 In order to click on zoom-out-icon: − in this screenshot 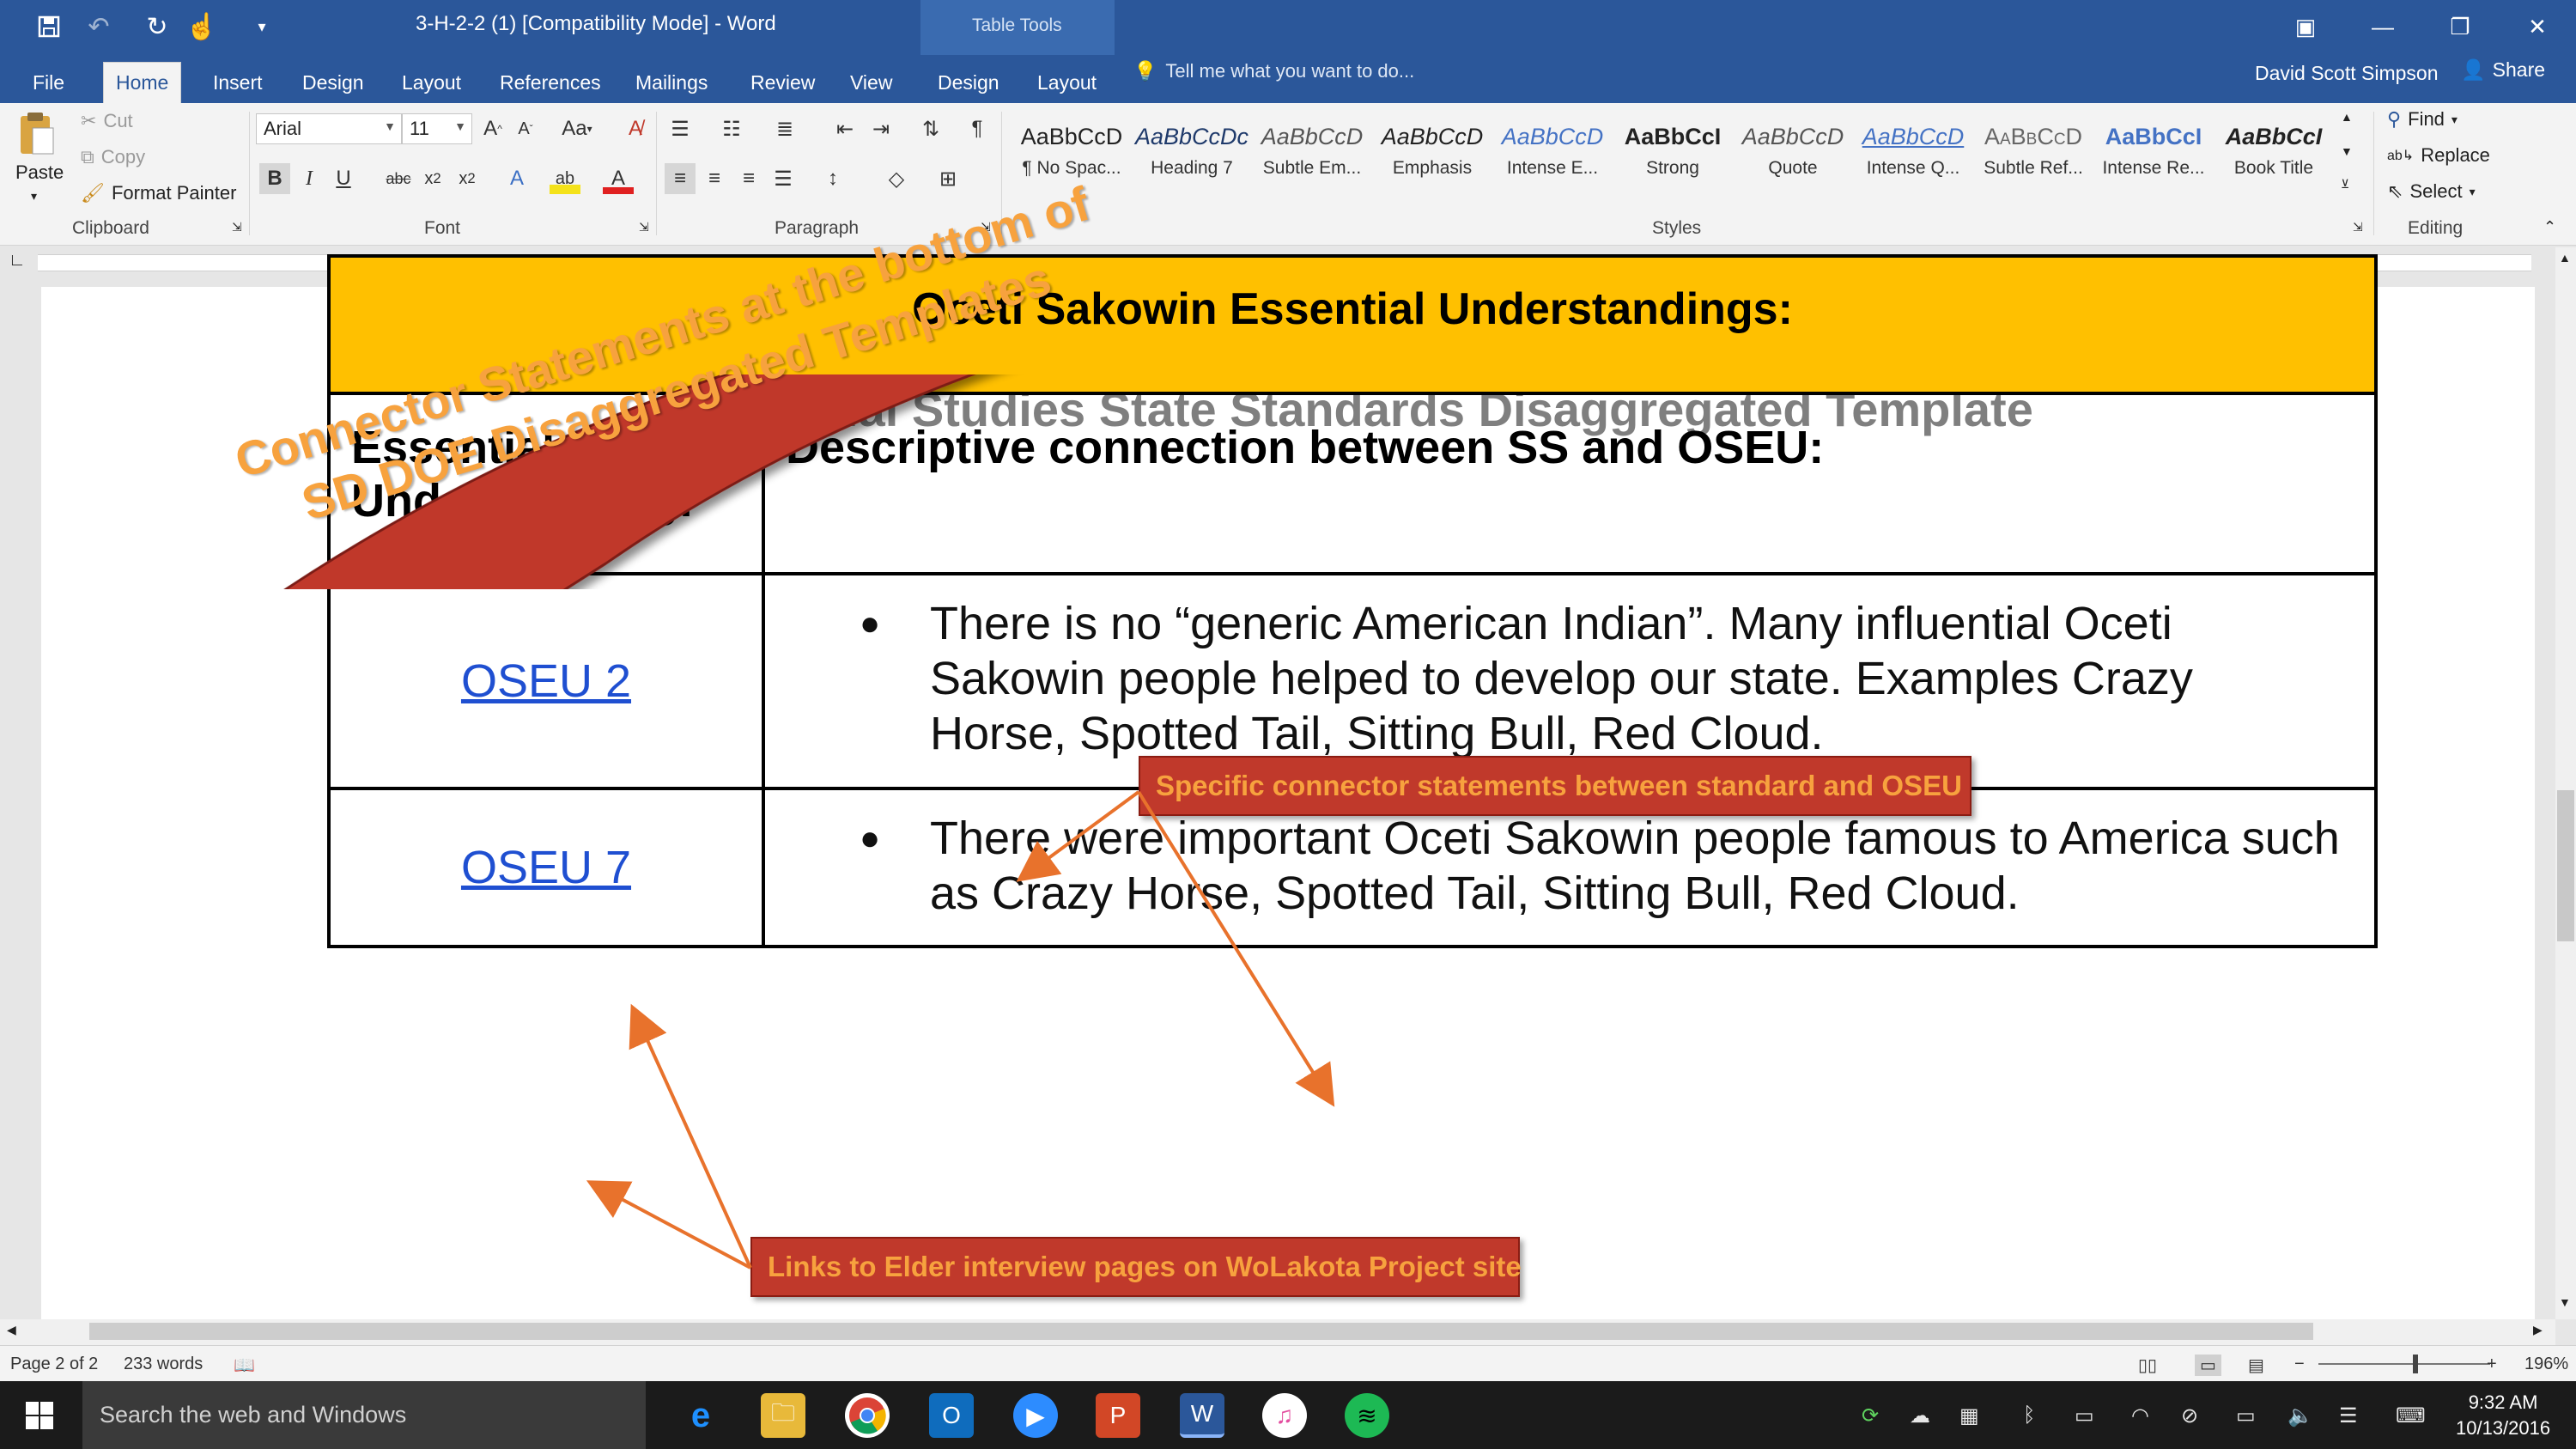, I will do `click(2299, 1364)`.